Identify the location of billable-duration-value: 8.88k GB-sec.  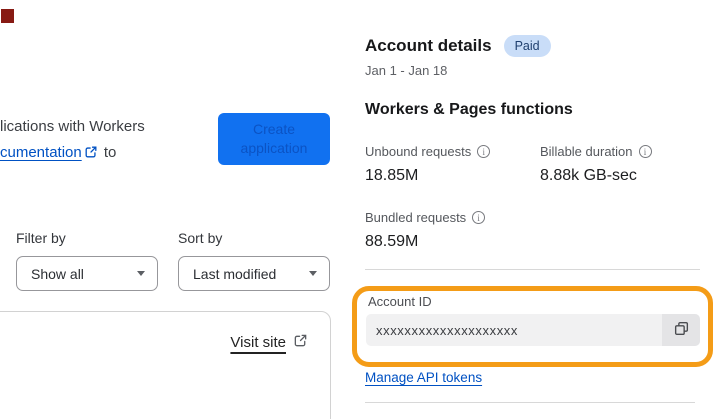
(588, 175).